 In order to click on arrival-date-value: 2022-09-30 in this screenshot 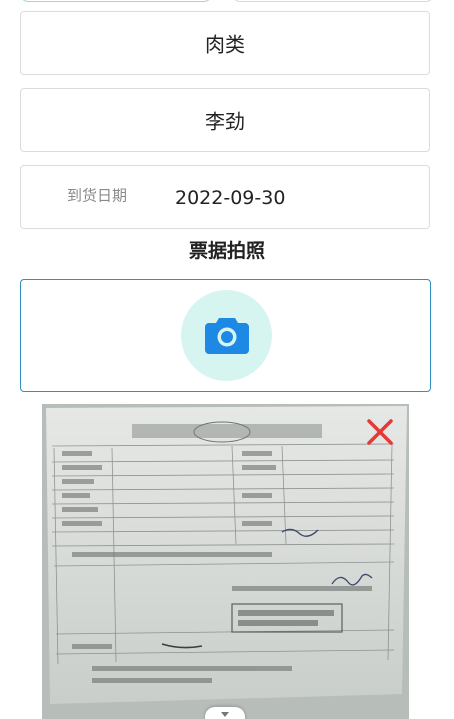, I will do `click(230, 198)`.